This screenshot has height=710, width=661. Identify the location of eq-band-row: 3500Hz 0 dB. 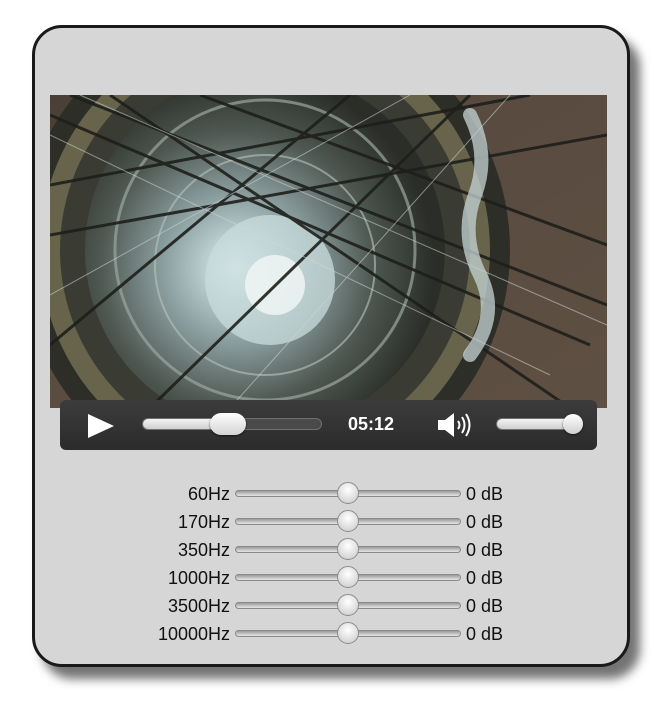
(340, 606).